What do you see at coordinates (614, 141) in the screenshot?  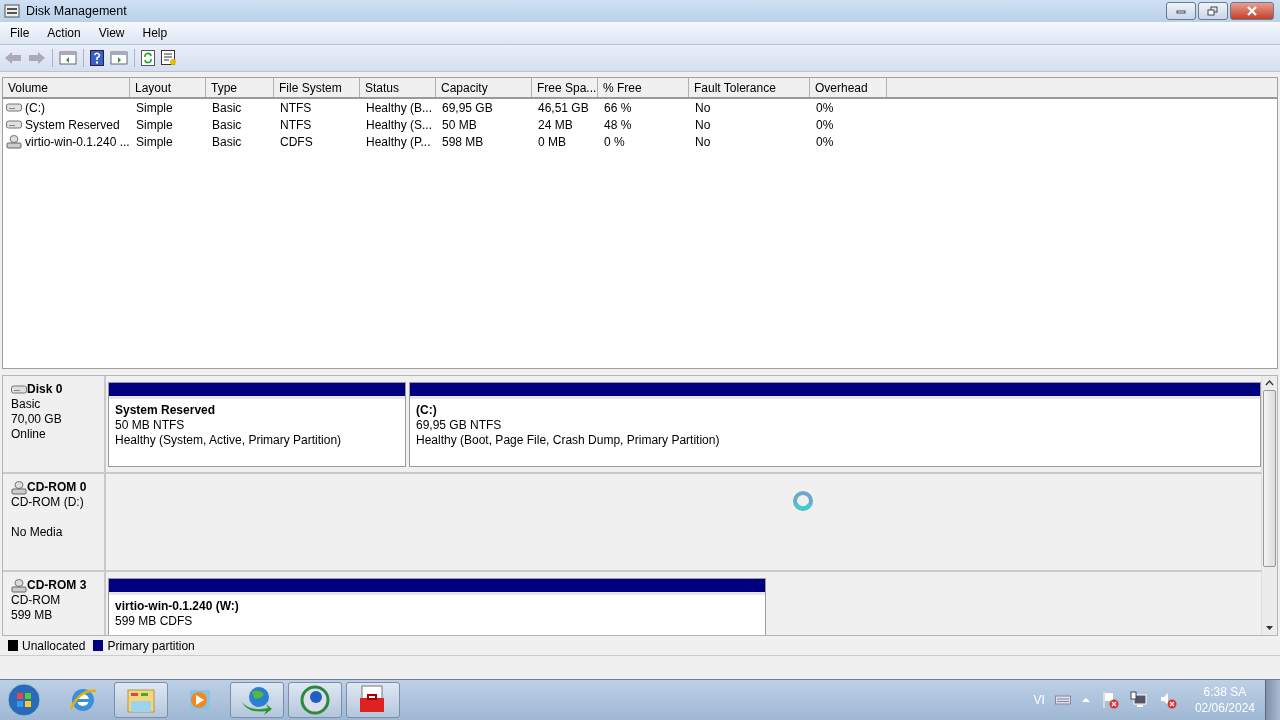 I see `table-cell-text: 0 %` at bounding box center [614, 141].